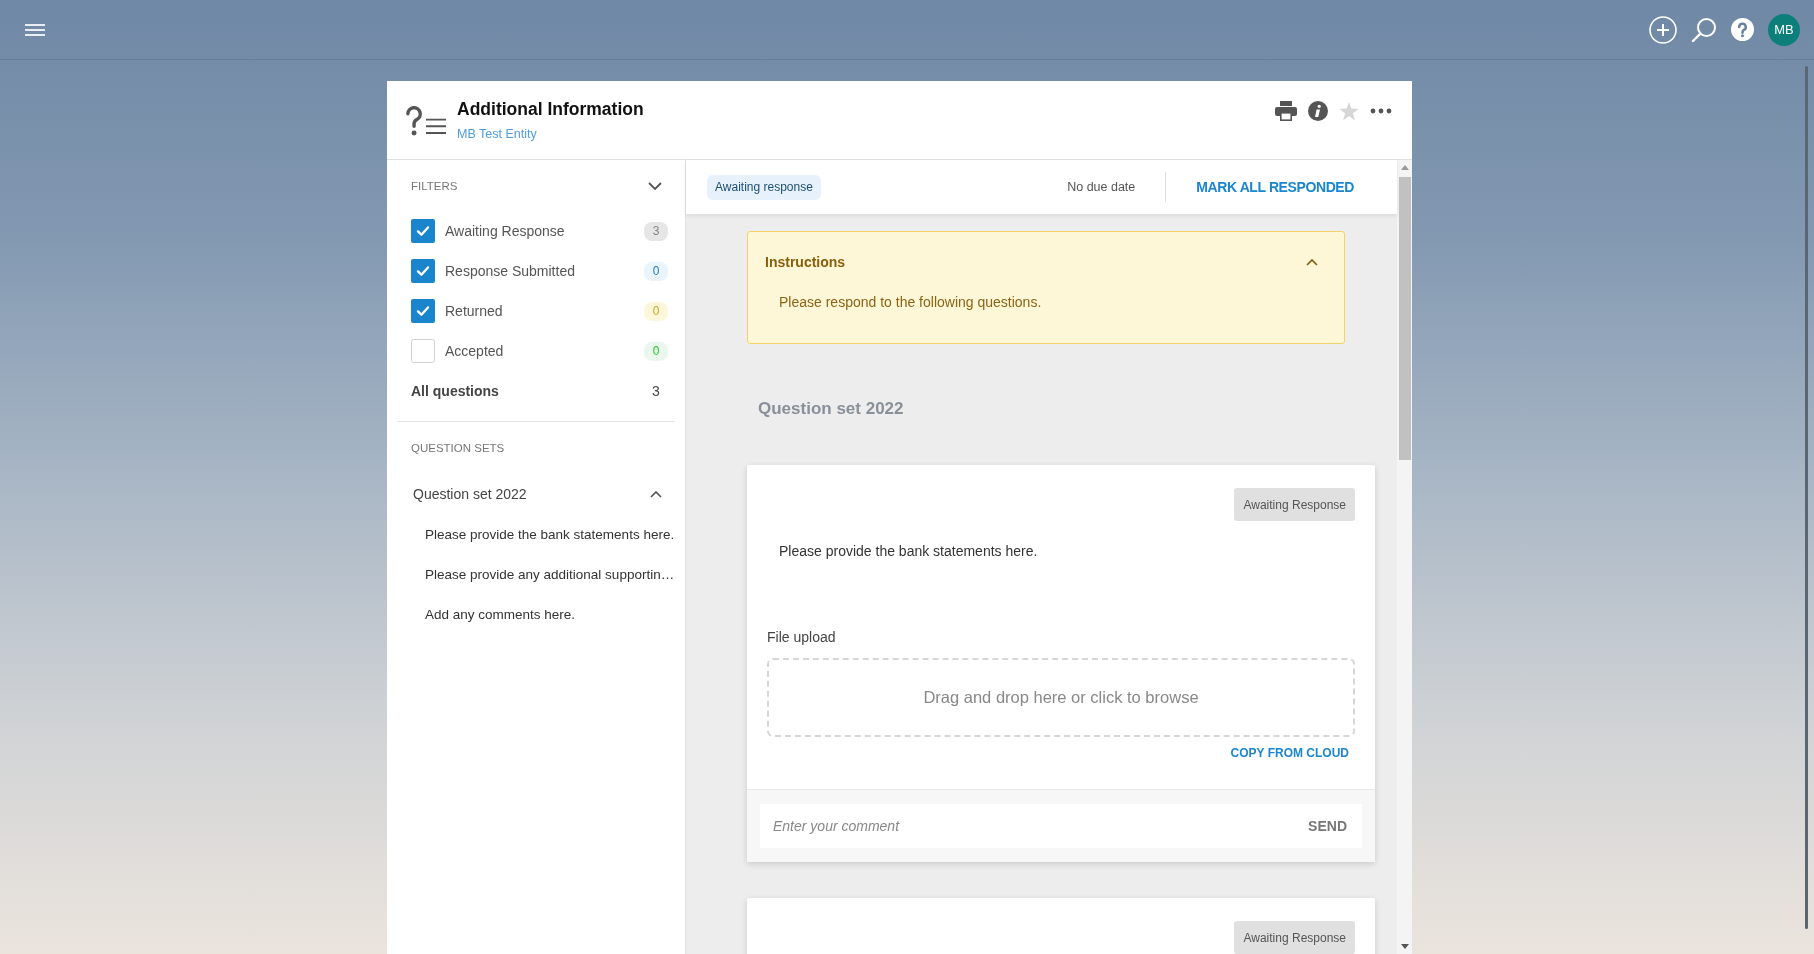 The width and height of the screenshot is (1814, 954). Describe the element at coordinates (550, 109) in the screenshot. I see `page-title: Additional Information` at that location.